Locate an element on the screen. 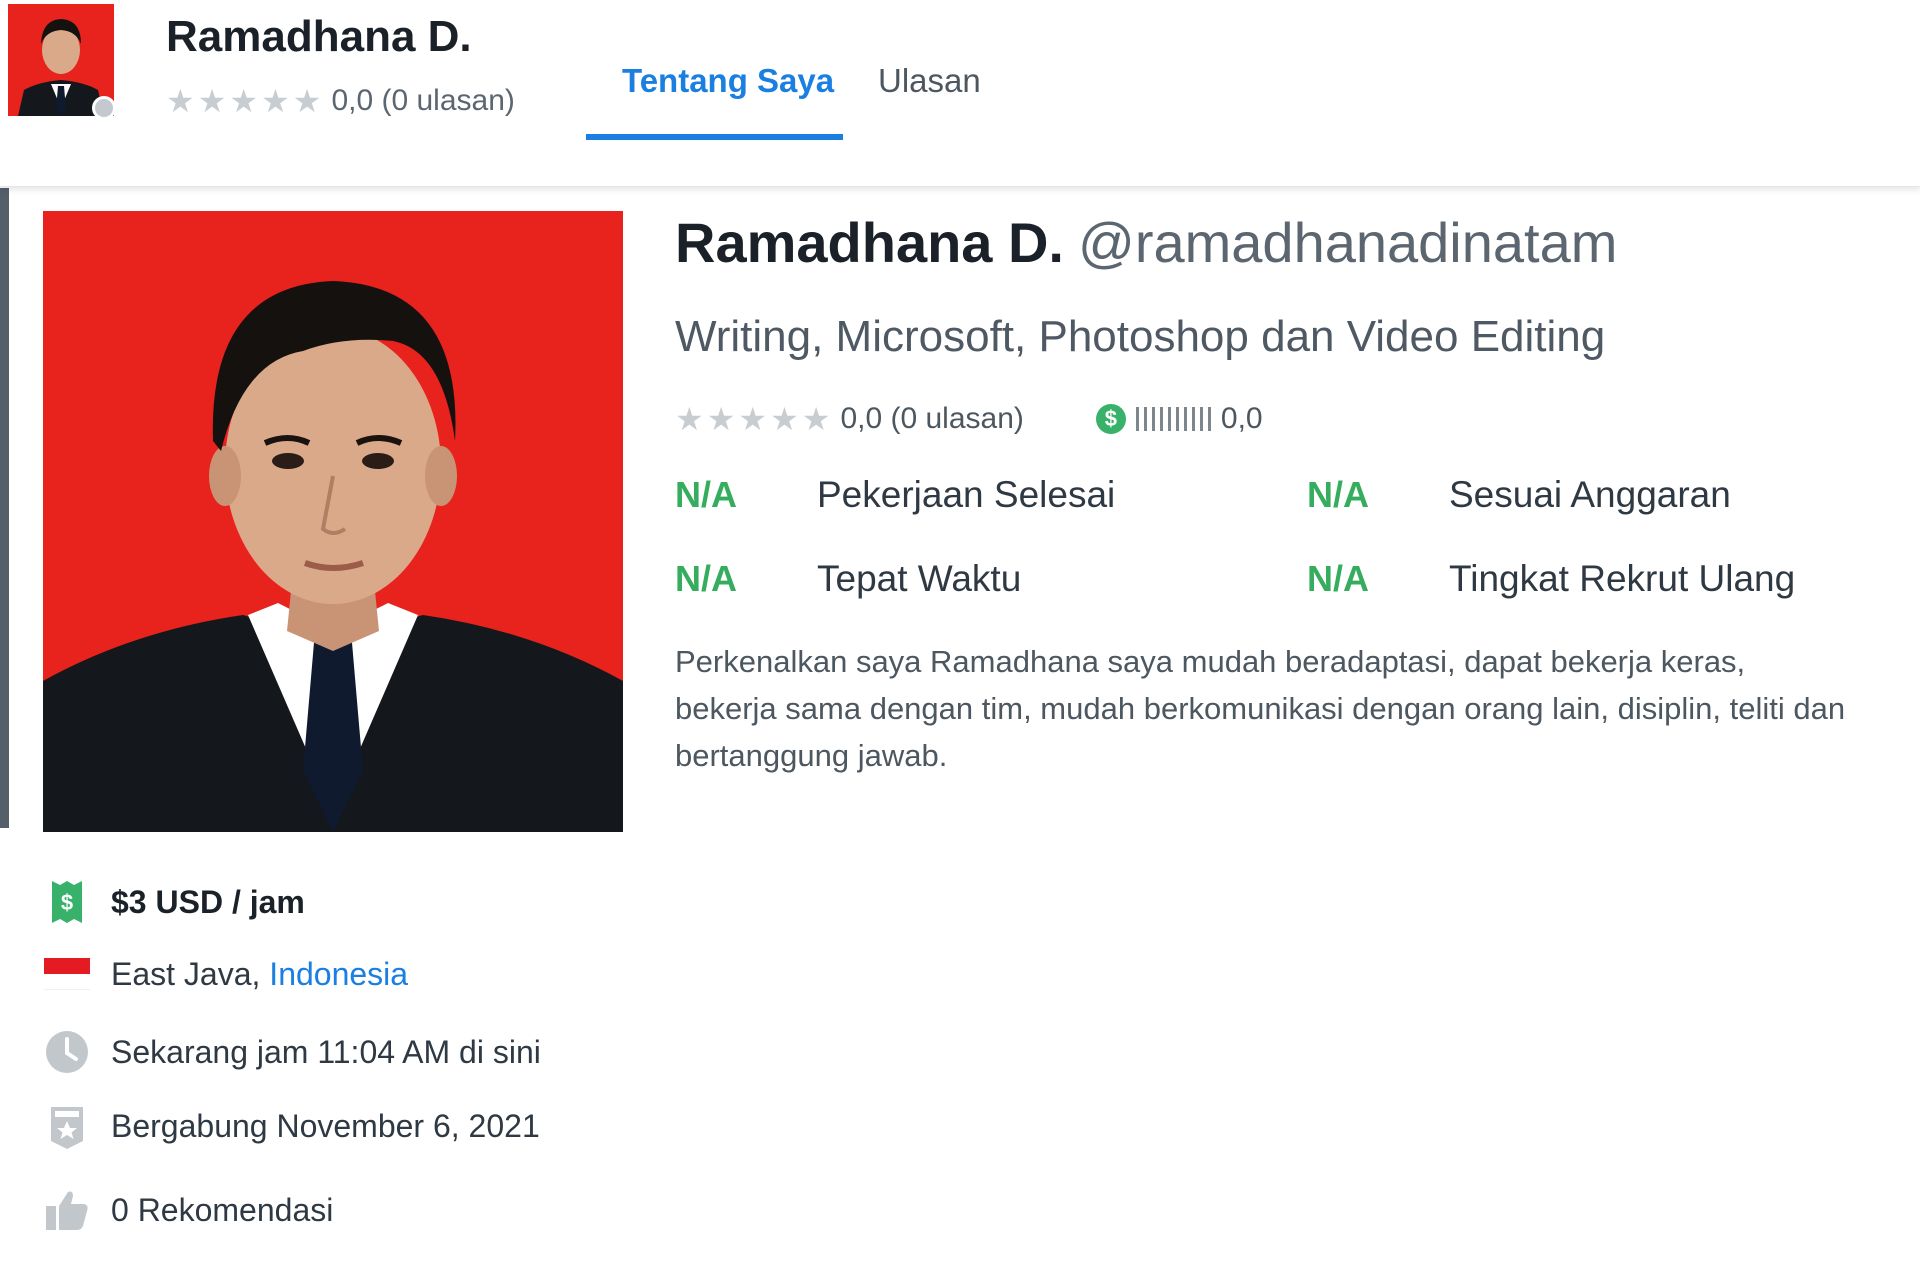 The image size is (1920, 1280). local-time-text: Sekarang jam 11:04 AM di sini is located at coordinates (326, 1051).